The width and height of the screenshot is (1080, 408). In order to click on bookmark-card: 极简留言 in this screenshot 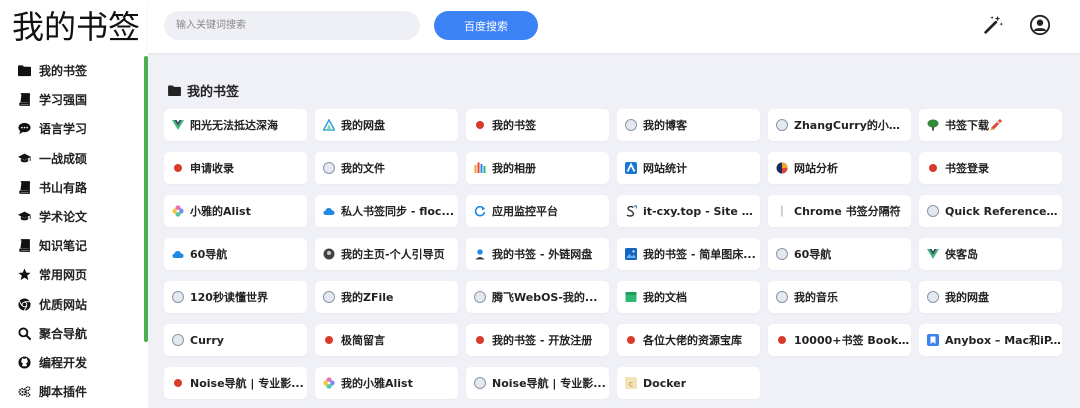, I will do `click(386, 340)`.